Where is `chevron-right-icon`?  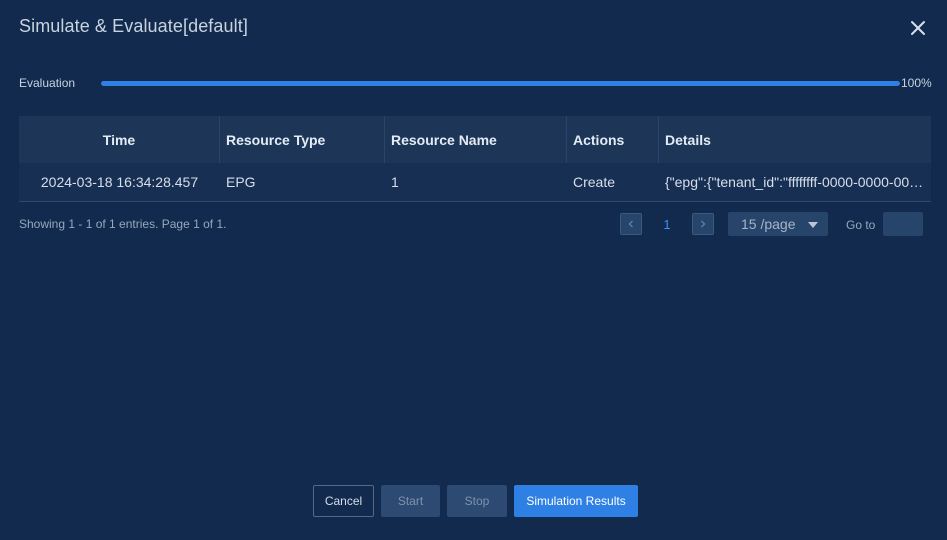
chevron-right-icon is located at coordinates (703, 224).